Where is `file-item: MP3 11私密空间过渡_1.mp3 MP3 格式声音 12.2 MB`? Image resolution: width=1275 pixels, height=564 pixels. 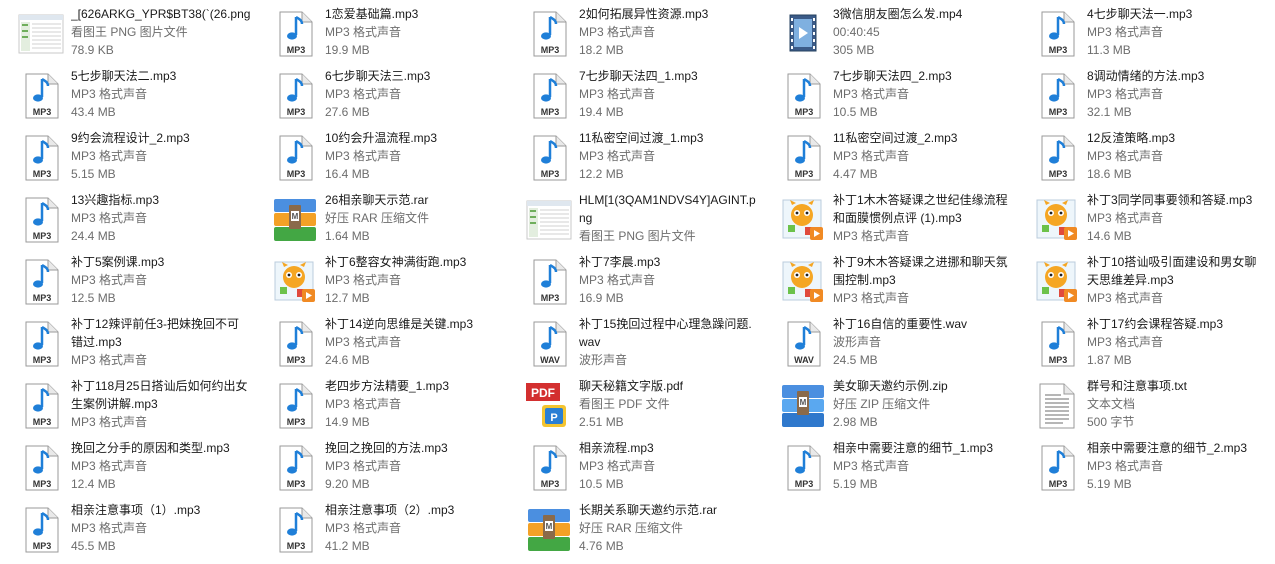
file-item: MP3 11私密空间过渡_1.mp3 MP3 格式声音 12.2 MB is located at coordinates (633, 155).